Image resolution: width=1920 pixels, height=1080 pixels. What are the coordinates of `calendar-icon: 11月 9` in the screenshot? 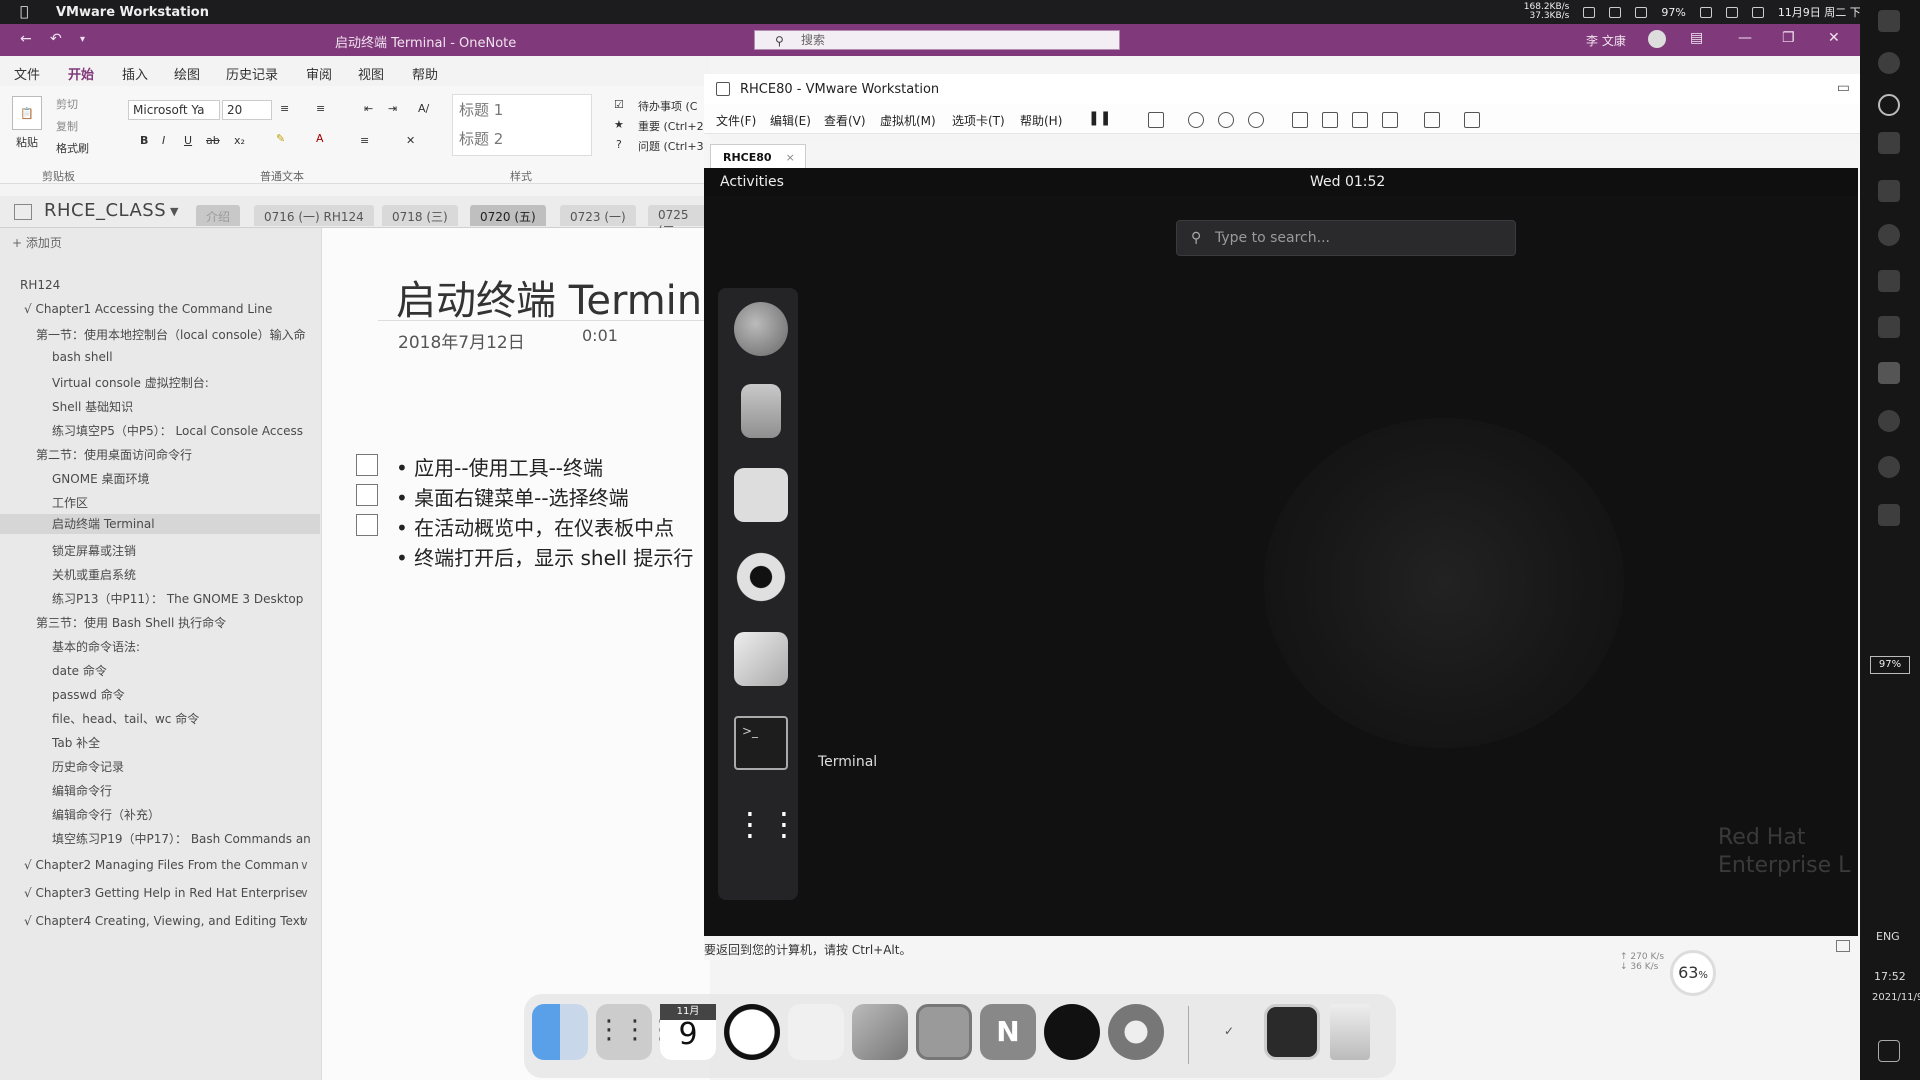 It's located at (688, 1032).